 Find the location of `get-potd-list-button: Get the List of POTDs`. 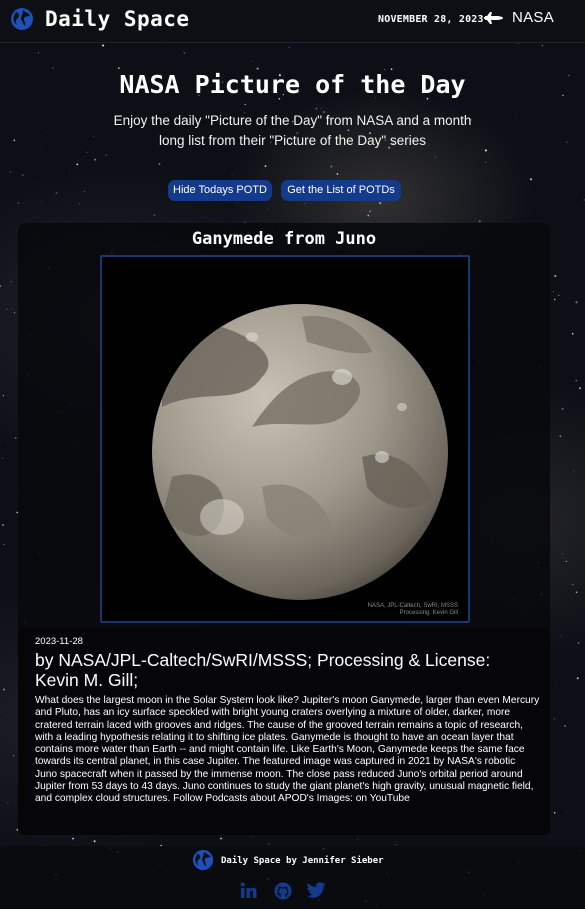

get-potd-list-button: Get the List of POTDs is located at coordinates (341, 190).